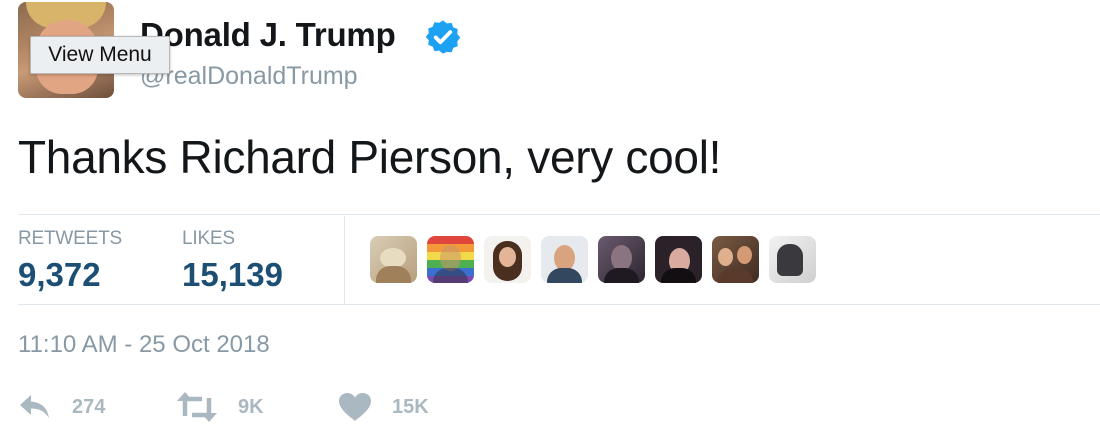  Describe the element at coordinates (220, 407) in the screenshot. I see `retweet-button: 9K` at that location.